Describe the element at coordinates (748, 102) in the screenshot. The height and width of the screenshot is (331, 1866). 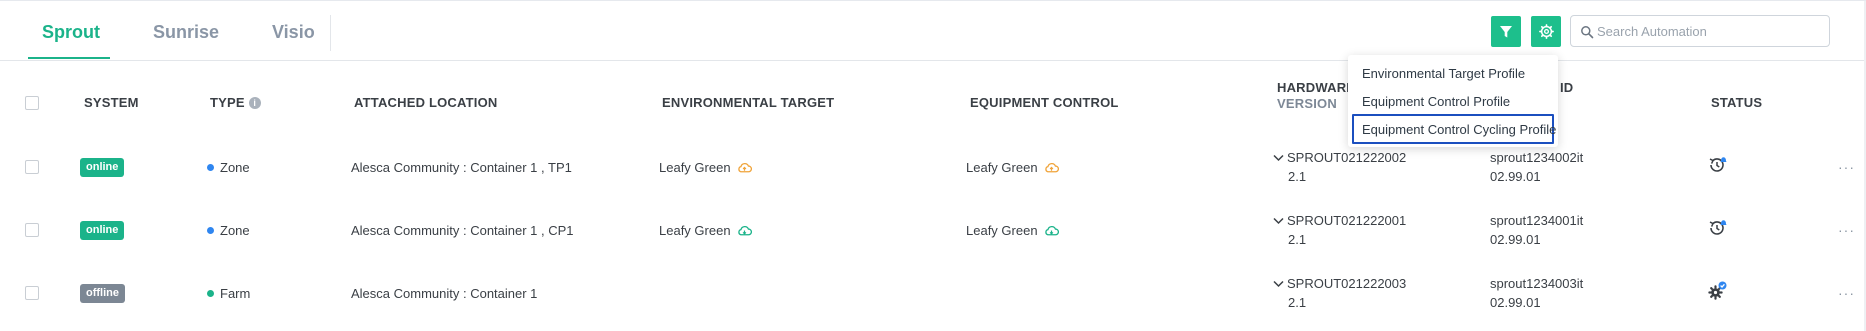
I see `header-environmental-target: ENVIRONMENTAL TARGET` at that location.